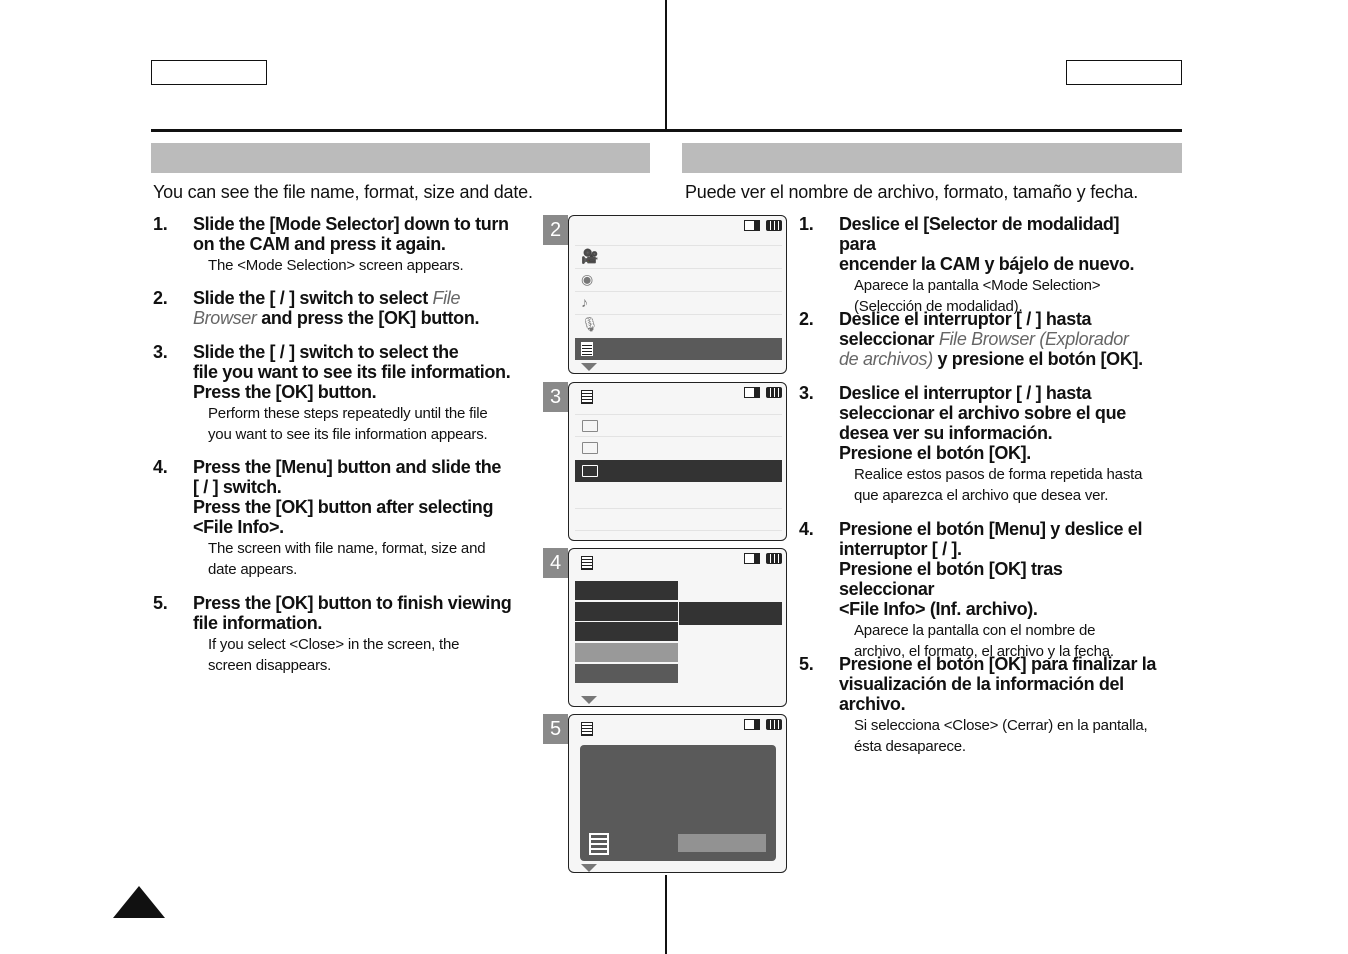 Image resolution: width=1348 pixels, height=954 pixels. What do you see at coordinates (975, 630) in the screenshot?
I see `note-line: Aparece la pantalla con el nombre de` at bounding box center [975, 630].